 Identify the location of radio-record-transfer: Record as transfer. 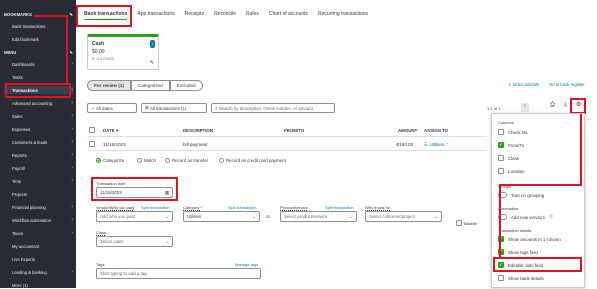
(186, 160).